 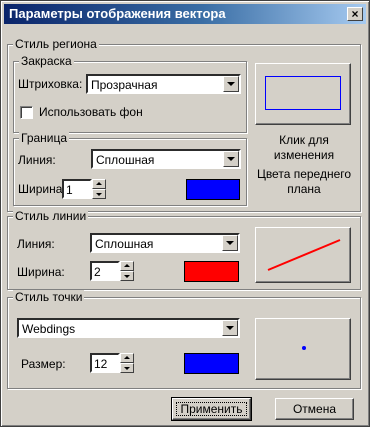 I want to click on point-font-select-value: Webdings, so click(x=49, y=329).